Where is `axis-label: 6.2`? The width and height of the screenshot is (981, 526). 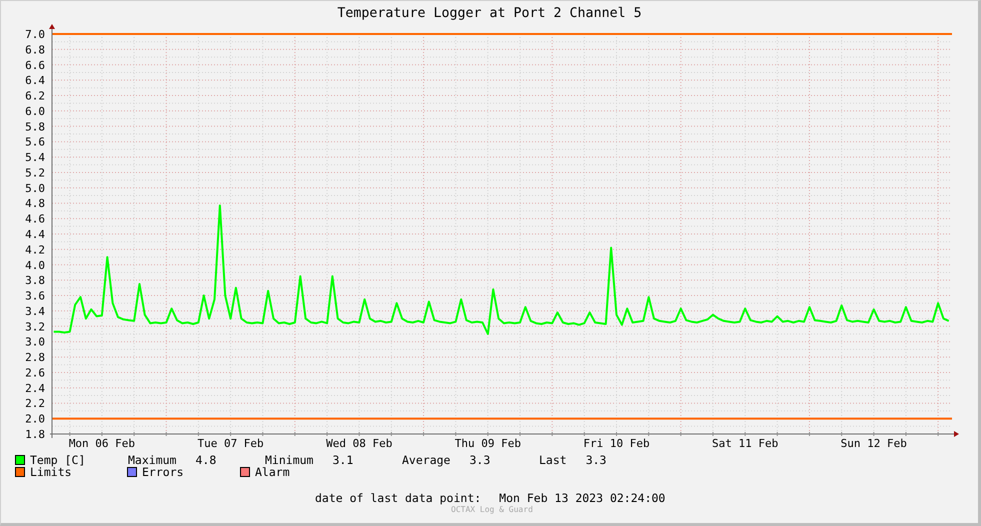 axis-label: 6.2 is located at coordinates (35, 96).